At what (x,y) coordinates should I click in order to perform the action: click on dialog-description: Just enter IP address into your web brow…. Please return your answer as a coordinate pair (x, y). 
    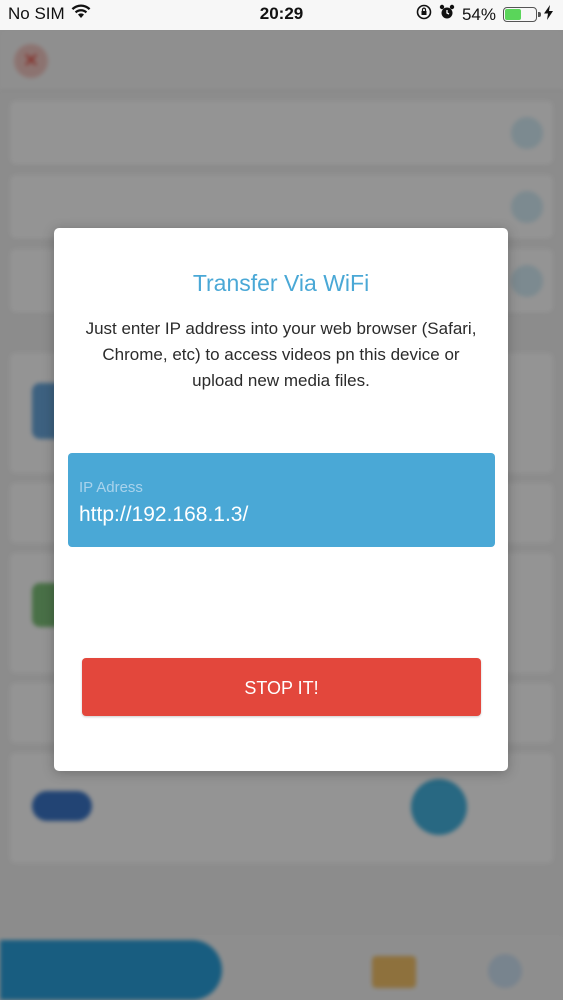
    Looking at the image, I should click on (281, 354).